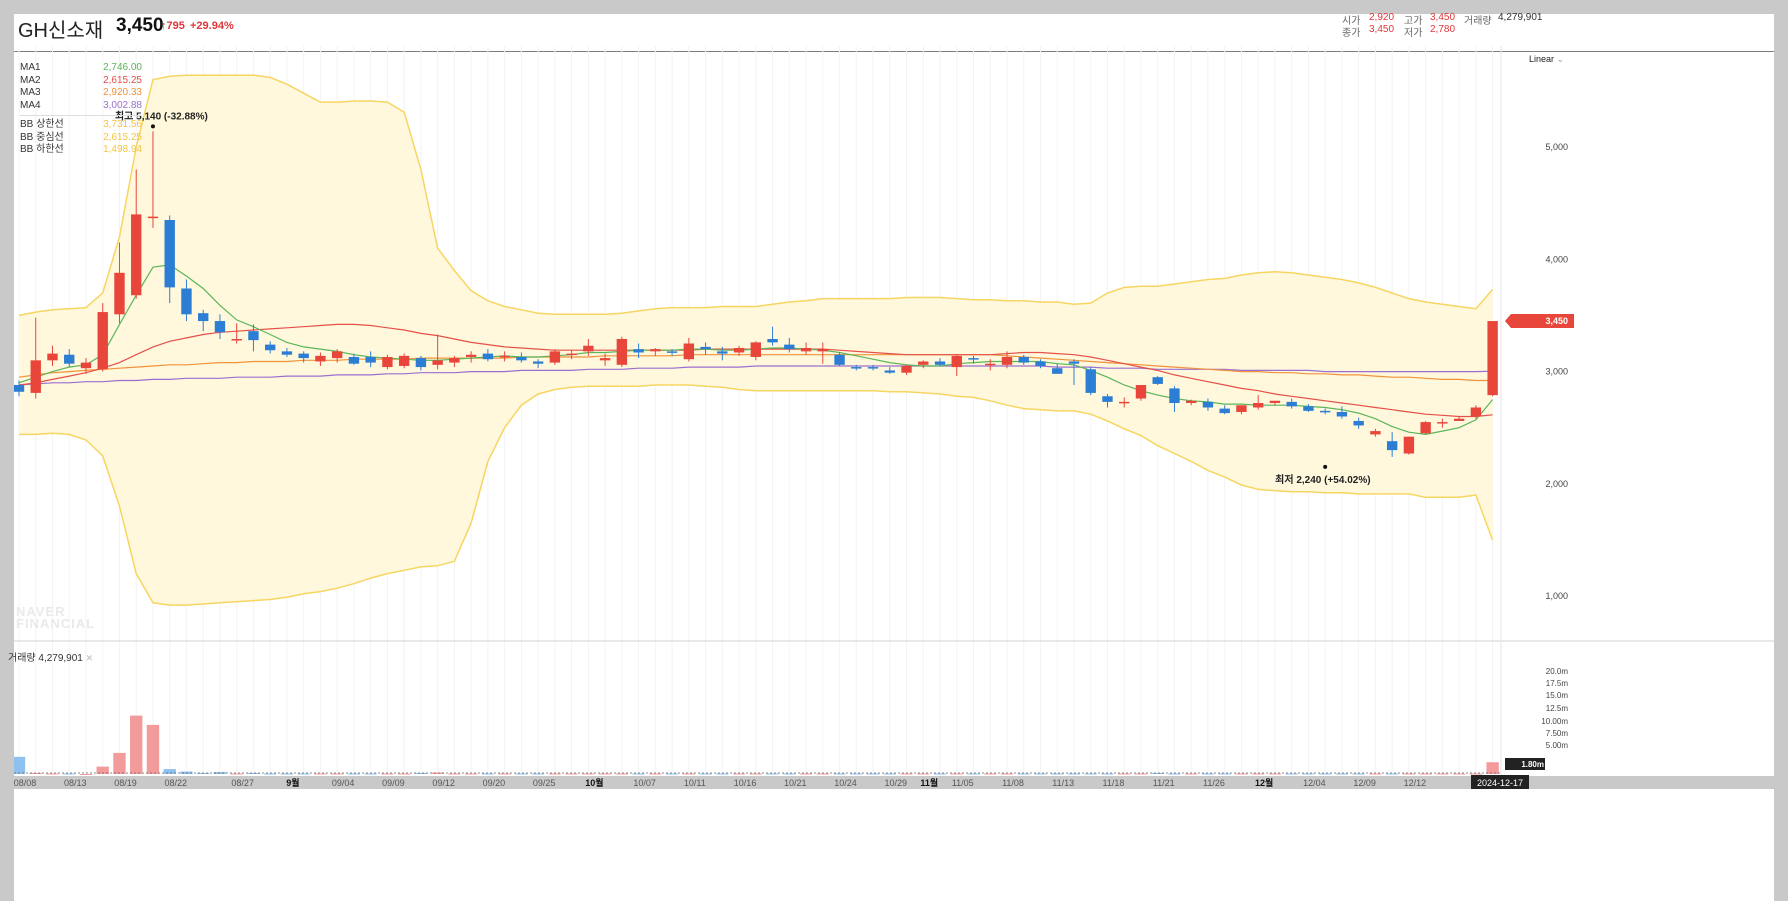 This screenshot has height=901, width=1788. Describe the element at coordinates (125, 783) in the screenshot. I see `x-axis-label: 08/19` at that location.